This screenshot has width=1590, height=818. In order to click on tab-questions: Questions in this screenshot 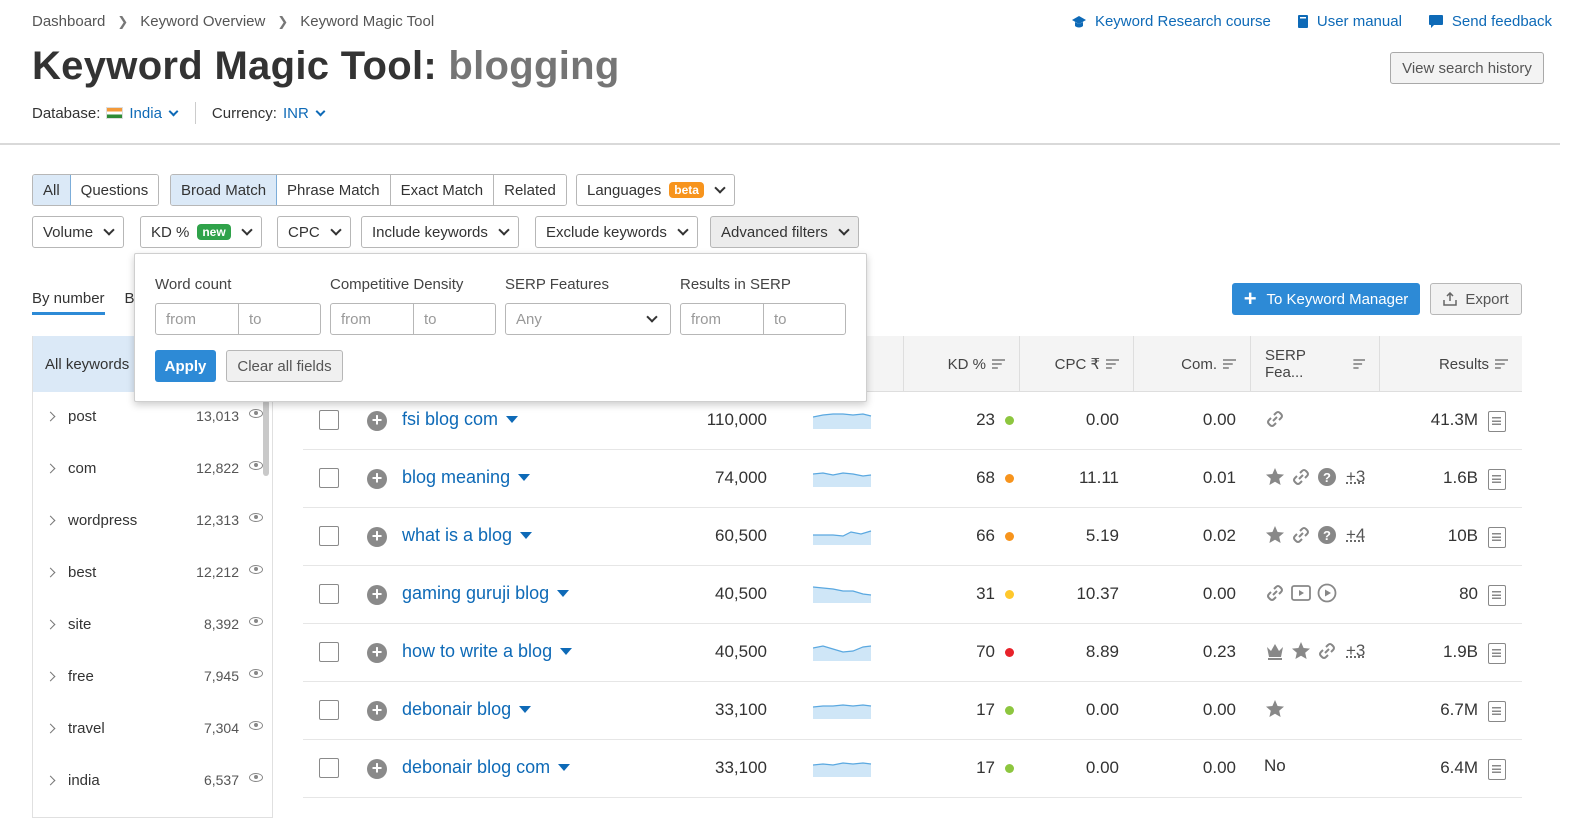, I will do `click(114, 190)`.